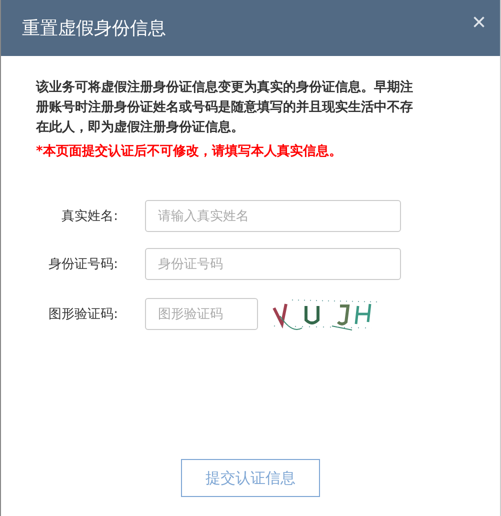  What do you see at coordinates (83, 314) in the screenshot?
I see `field-label: 图形验证码:` at bounding box center [83, 314].